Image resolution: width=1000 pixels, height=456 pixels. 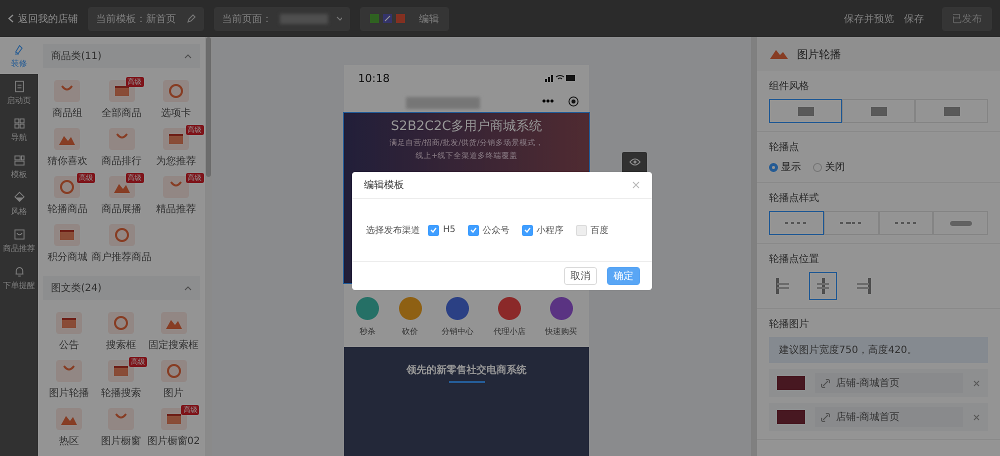 I want to click on nav-item: 装修, so click(x=19, y=55).